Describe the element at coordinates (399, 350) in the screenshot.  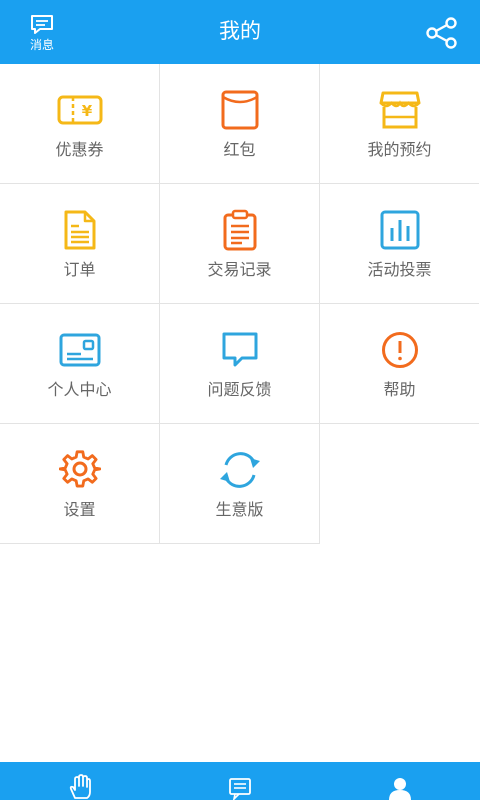
I see `exclamation-circle-icon` at that location.